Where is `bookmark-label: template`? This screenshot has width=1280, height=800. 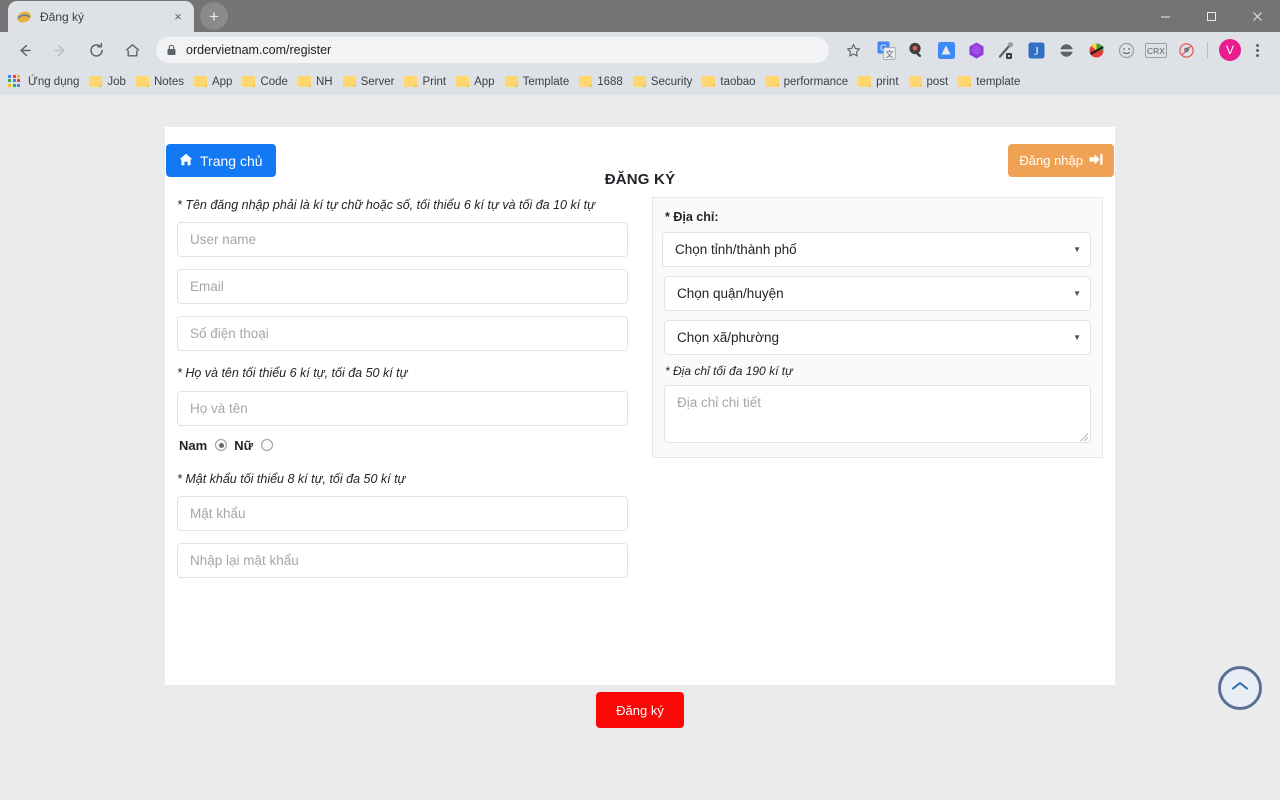
bookmark-label: template is located at coordinates (998, 81).